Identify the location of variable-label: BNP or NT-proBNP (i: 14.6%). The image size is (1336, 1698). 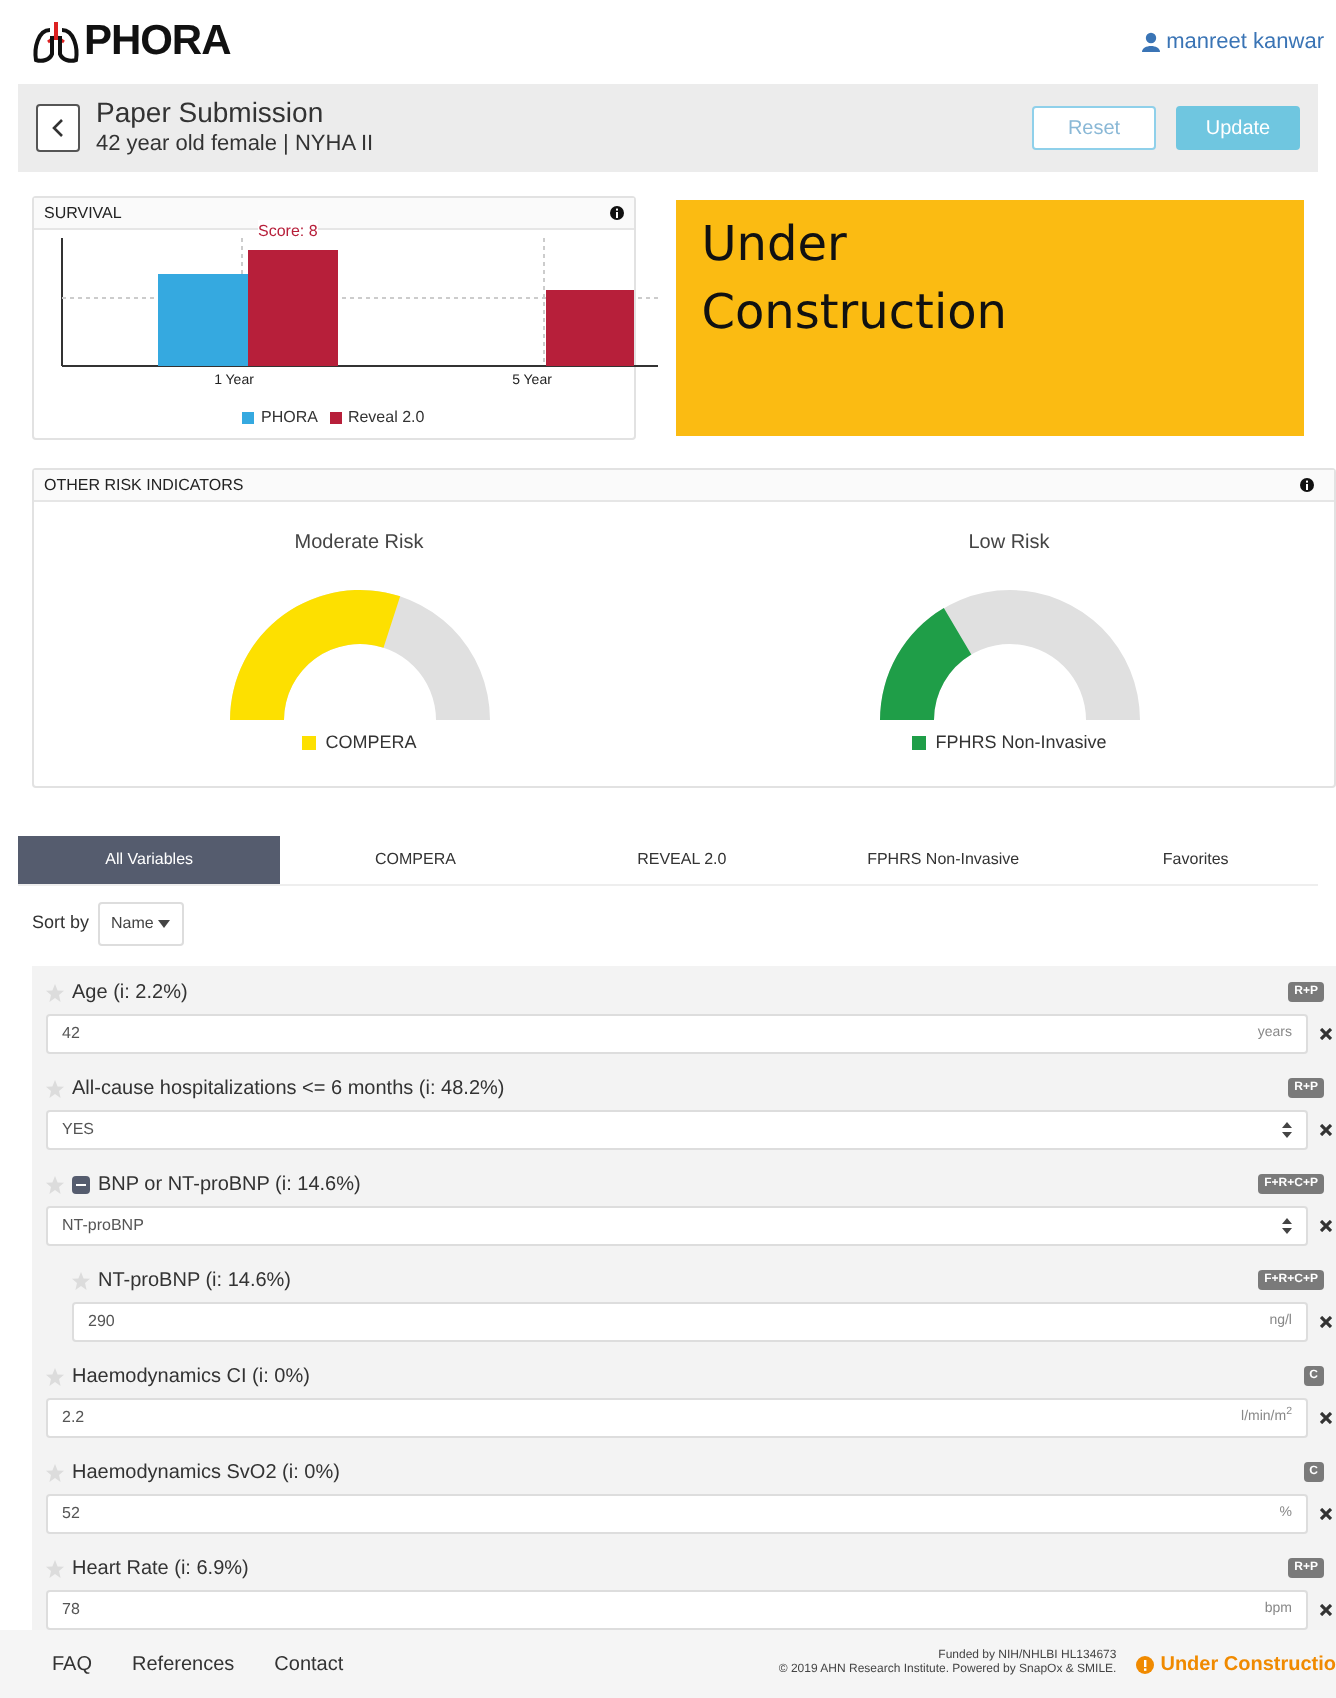
(229, 1185).